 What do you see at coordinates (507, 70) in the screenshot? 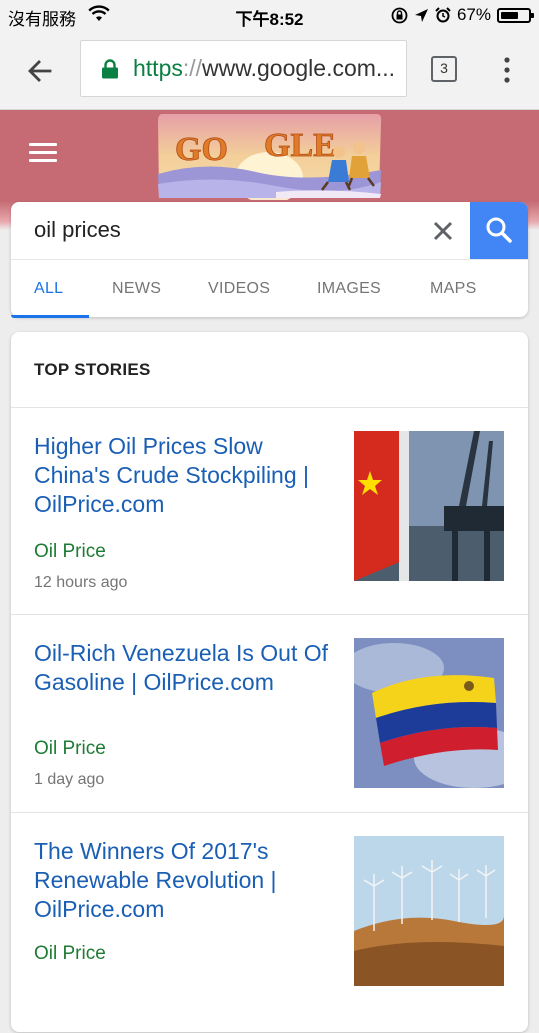
I see `more-options-icon` at bounding box center [507, 70].